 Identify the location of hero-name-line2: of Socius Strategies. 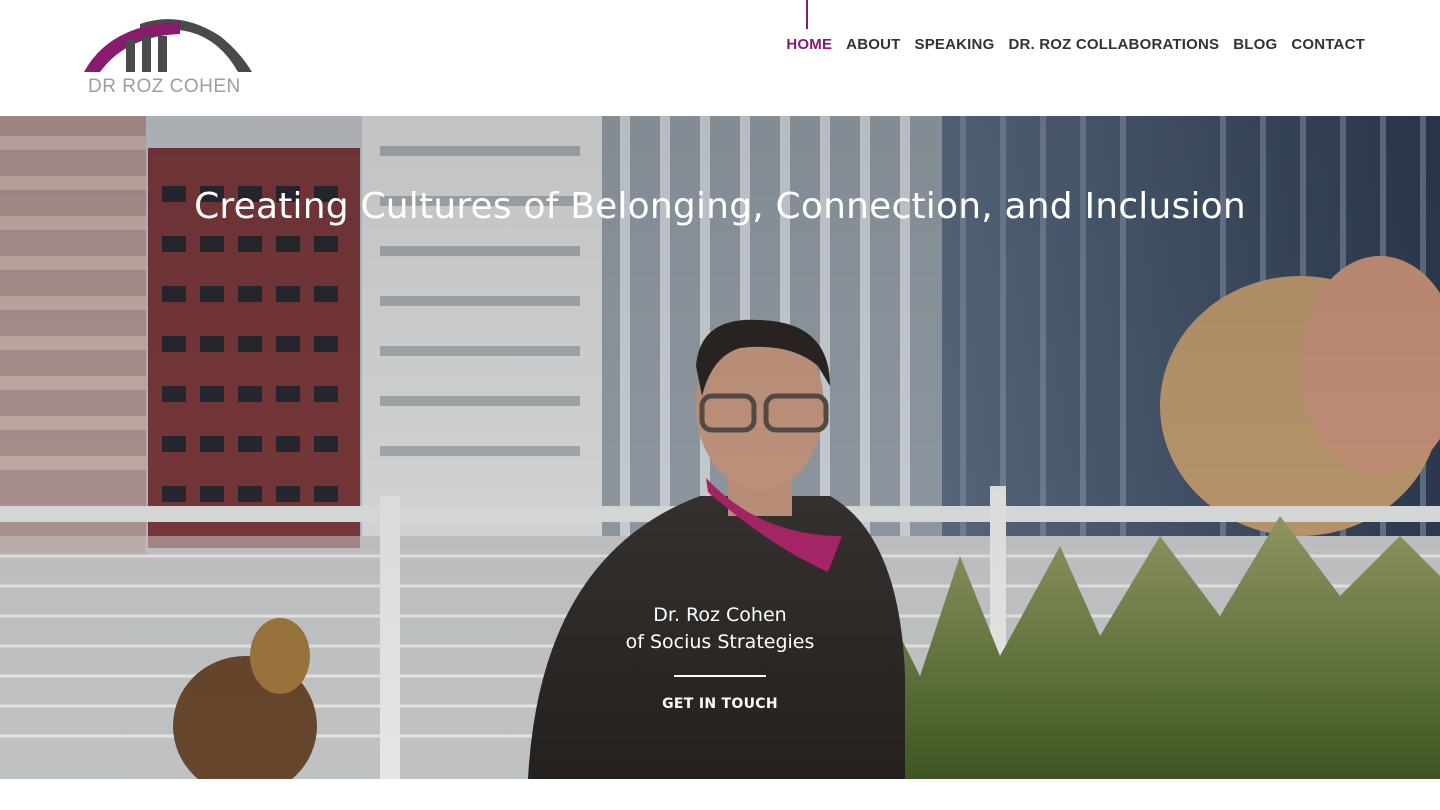
(720, 642).